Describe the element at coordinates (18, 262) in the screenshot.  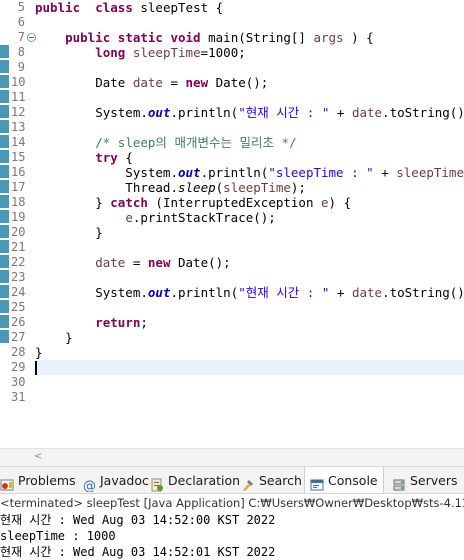
I see `line-number: 22` at that location.